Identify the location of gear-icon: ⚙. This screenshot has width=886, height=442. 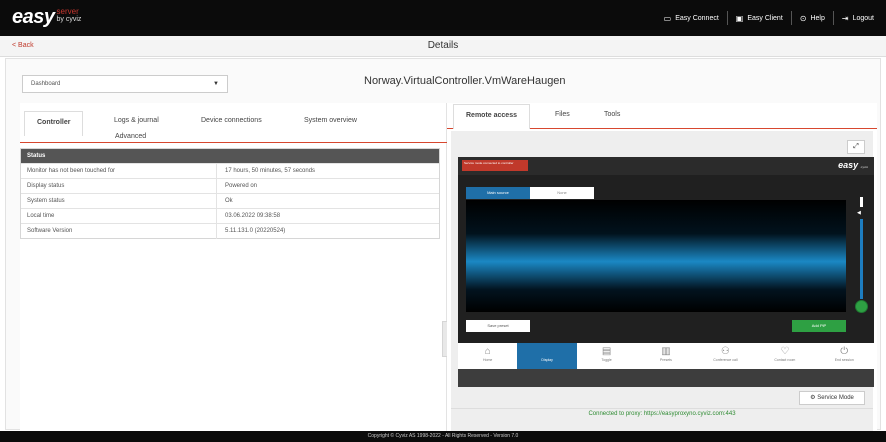
(813, 398).